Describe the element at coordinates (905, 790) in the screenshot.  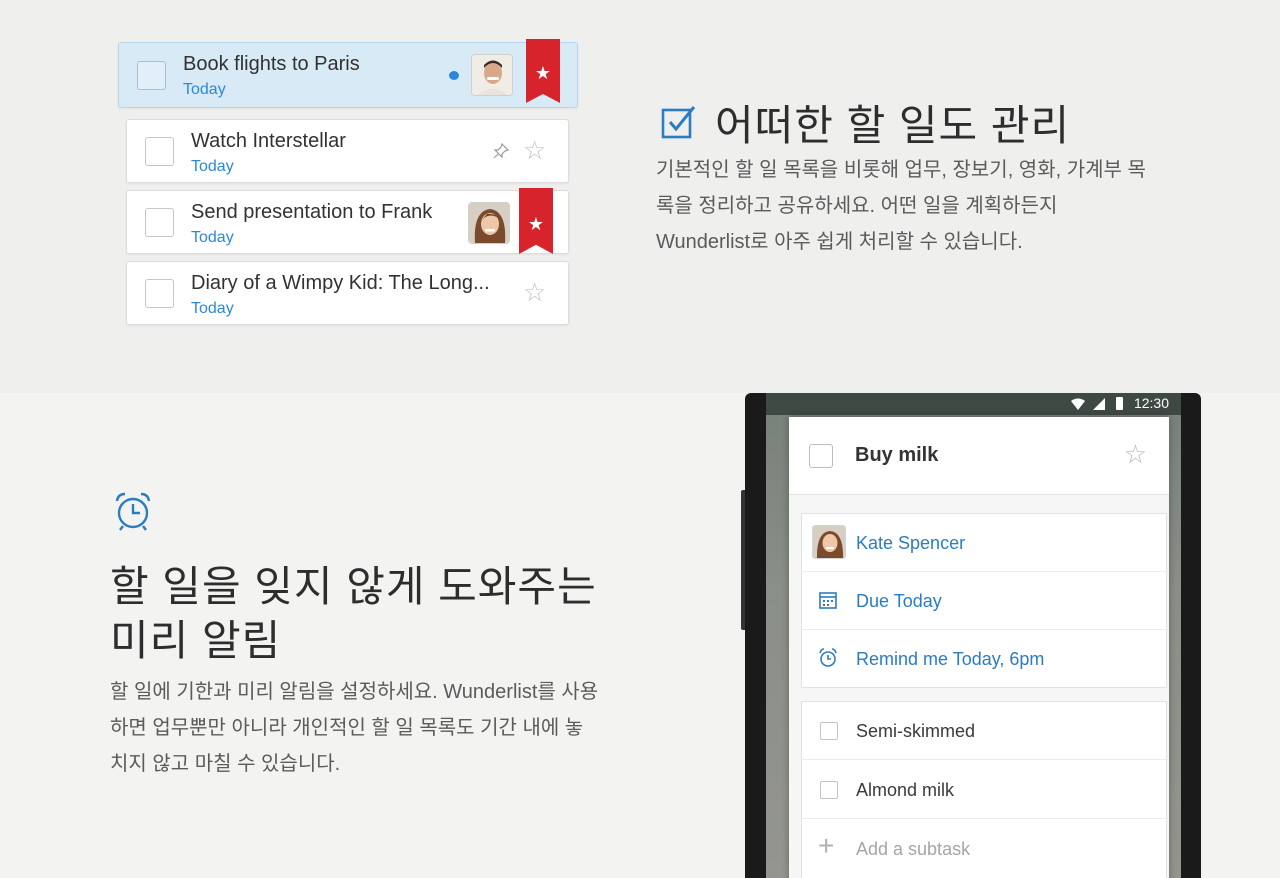
I see `subtask-label: Almond milk` at that location.